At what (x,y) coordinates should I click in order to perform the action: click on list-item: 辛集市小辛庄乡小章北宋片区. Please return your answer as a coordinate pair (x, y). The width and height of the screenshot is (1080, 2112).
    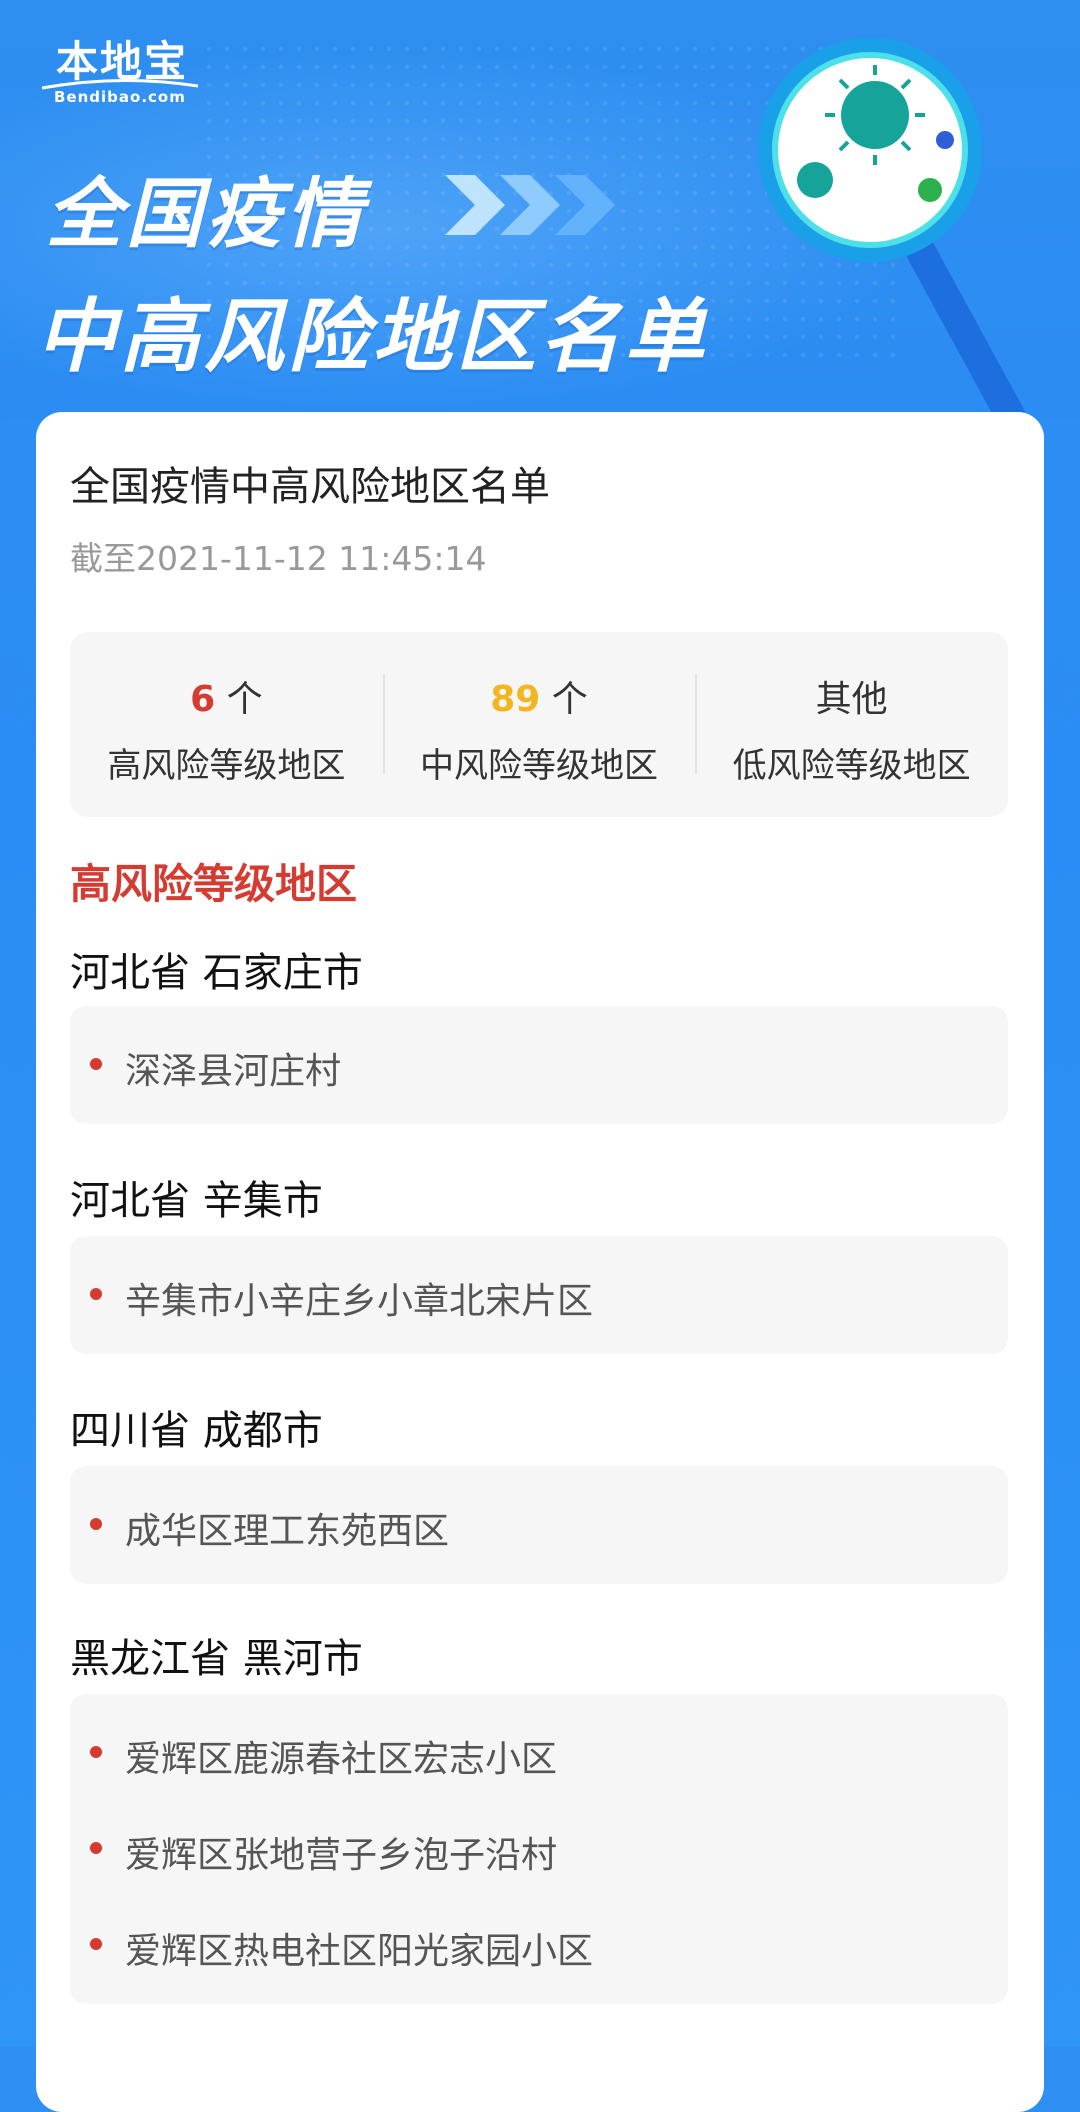
    Looking at the image, I should click on (539, 1294).